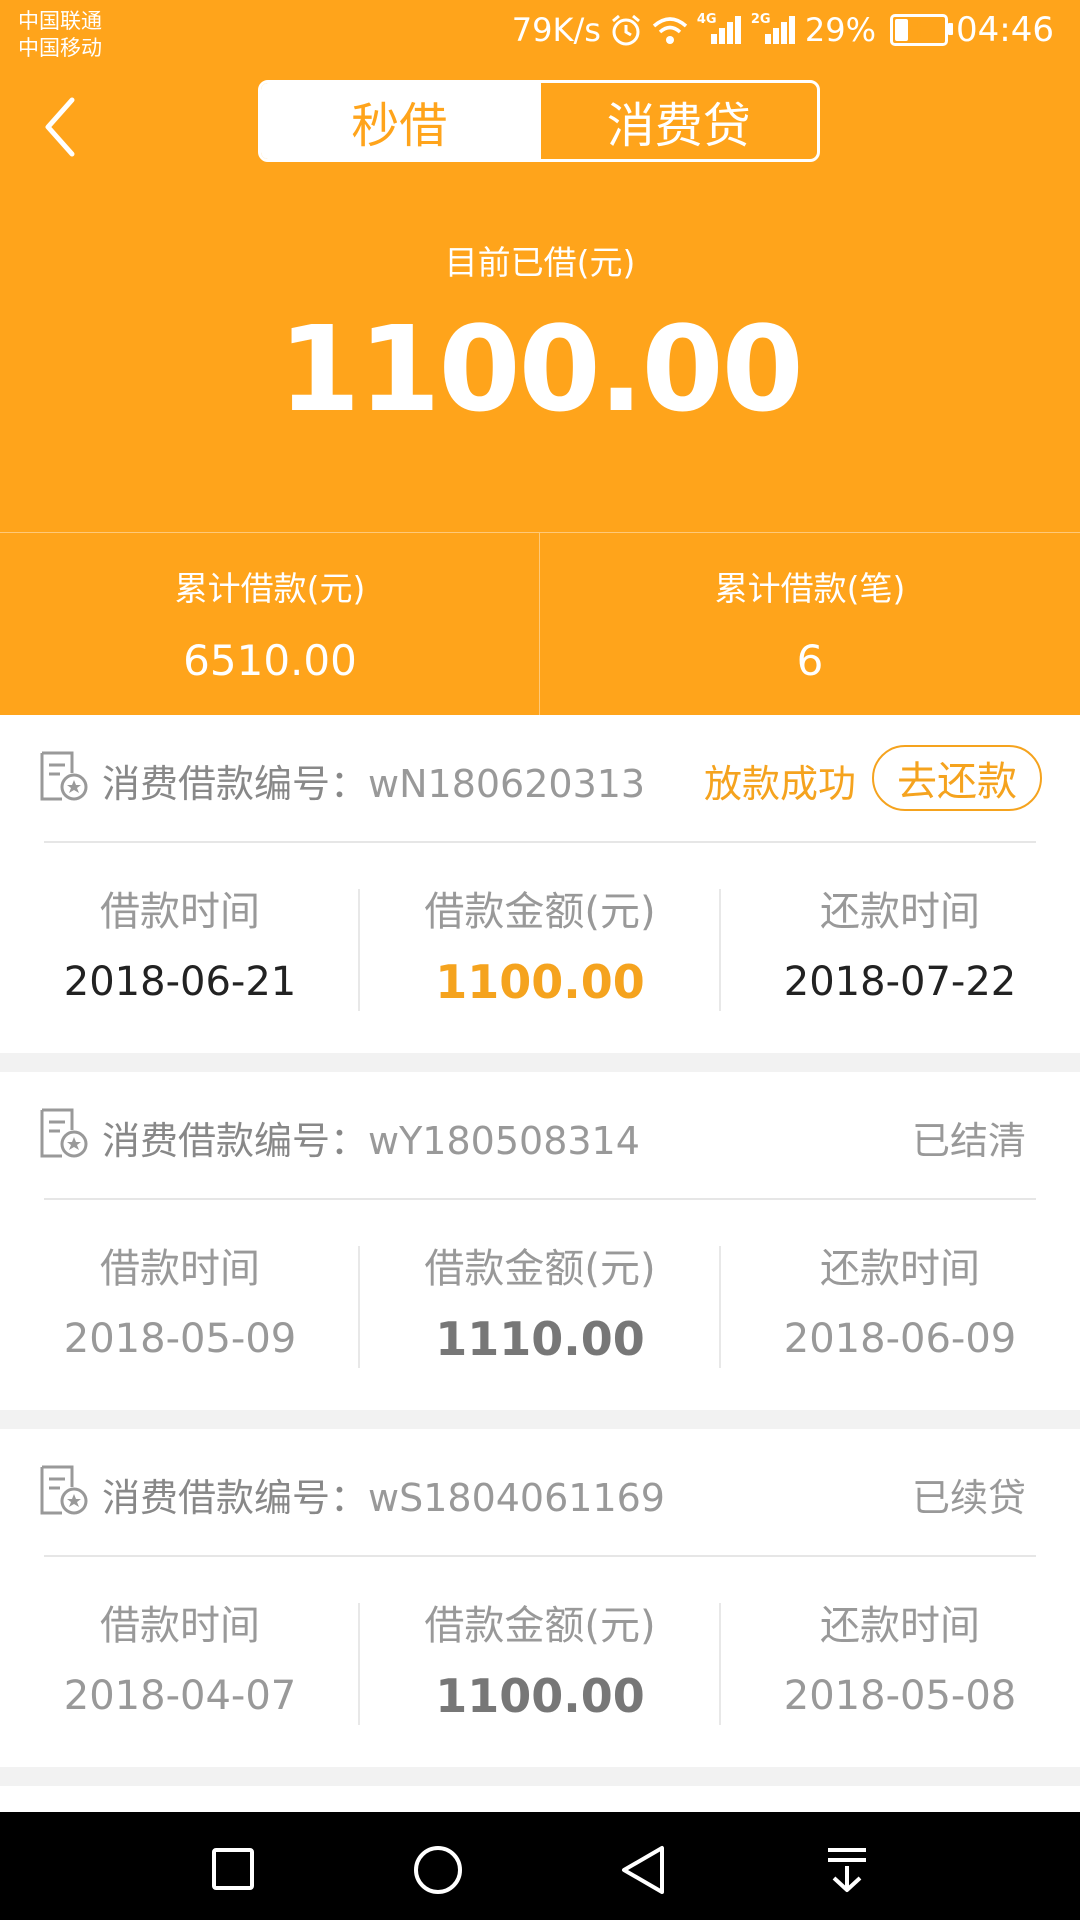  I want to click on loan-number-value: wN180620313, so click(507, 784).